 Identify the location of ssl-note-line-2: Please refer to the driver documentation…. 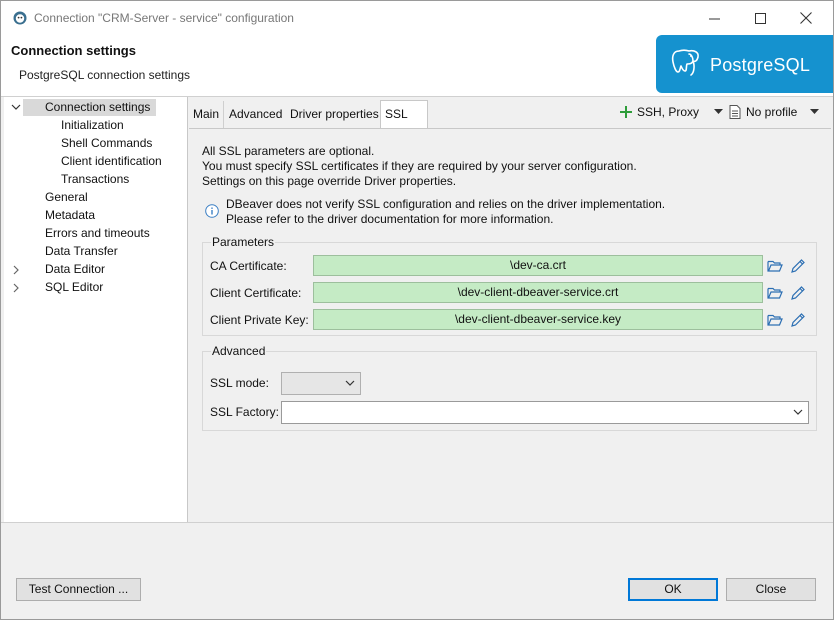
(390, 219).